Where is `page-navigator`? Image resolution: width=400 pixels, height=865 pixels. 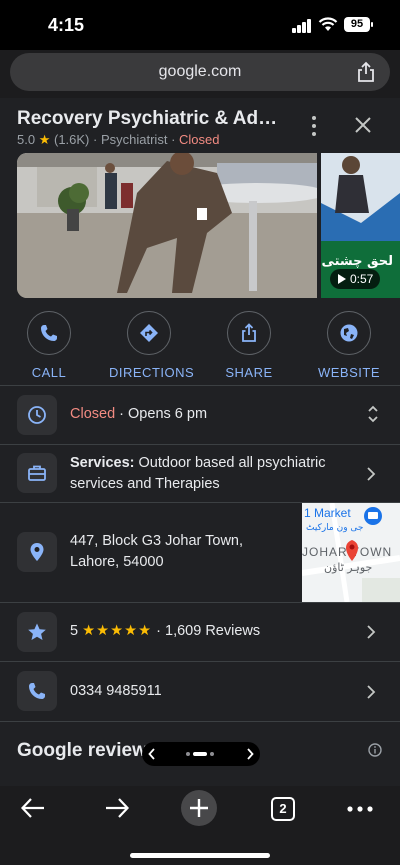
page-navigator is located at coordinates (201, 754).